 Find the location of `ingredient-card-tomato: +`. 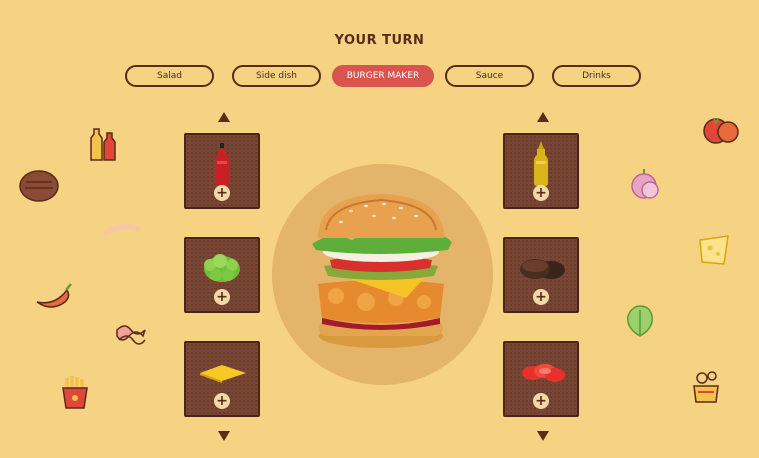

ingredient-card-tomato: + is located at coordinates (541, 379).